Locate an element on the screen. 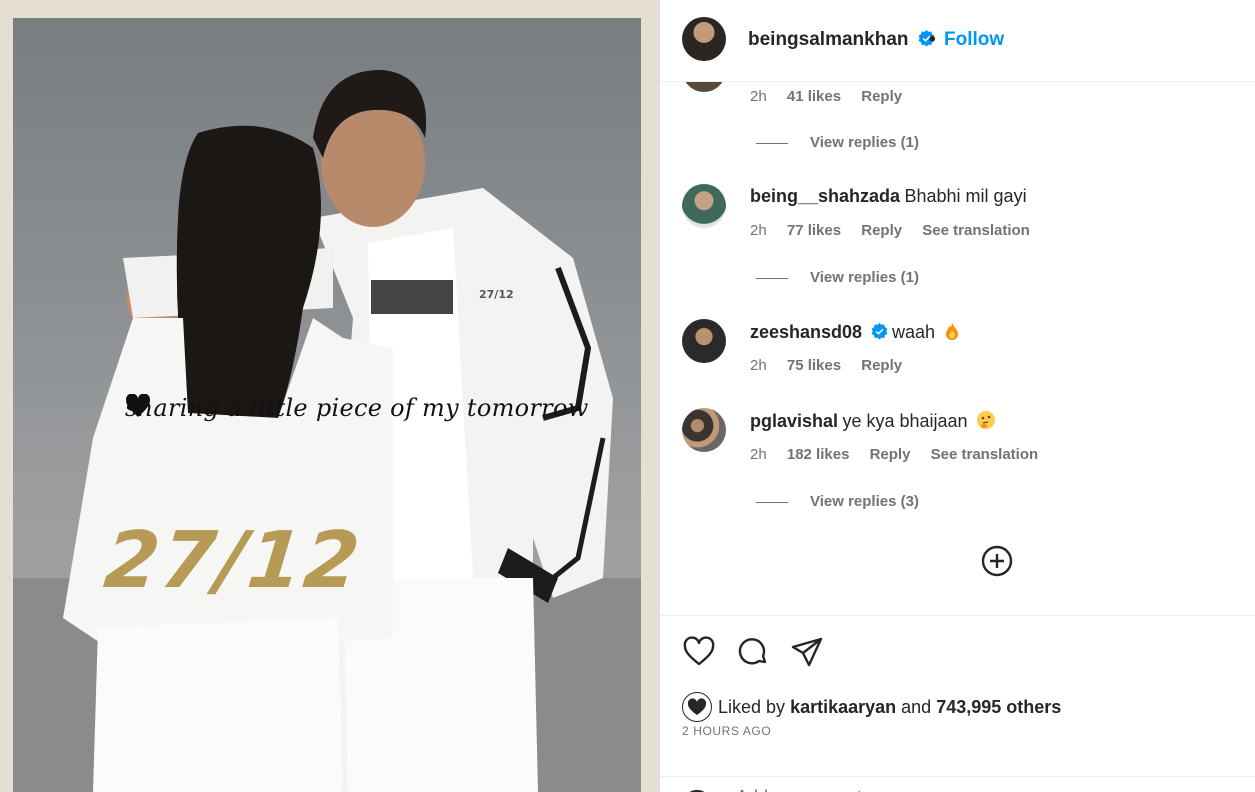  likes-and: and is located at coordinates (916, 707).